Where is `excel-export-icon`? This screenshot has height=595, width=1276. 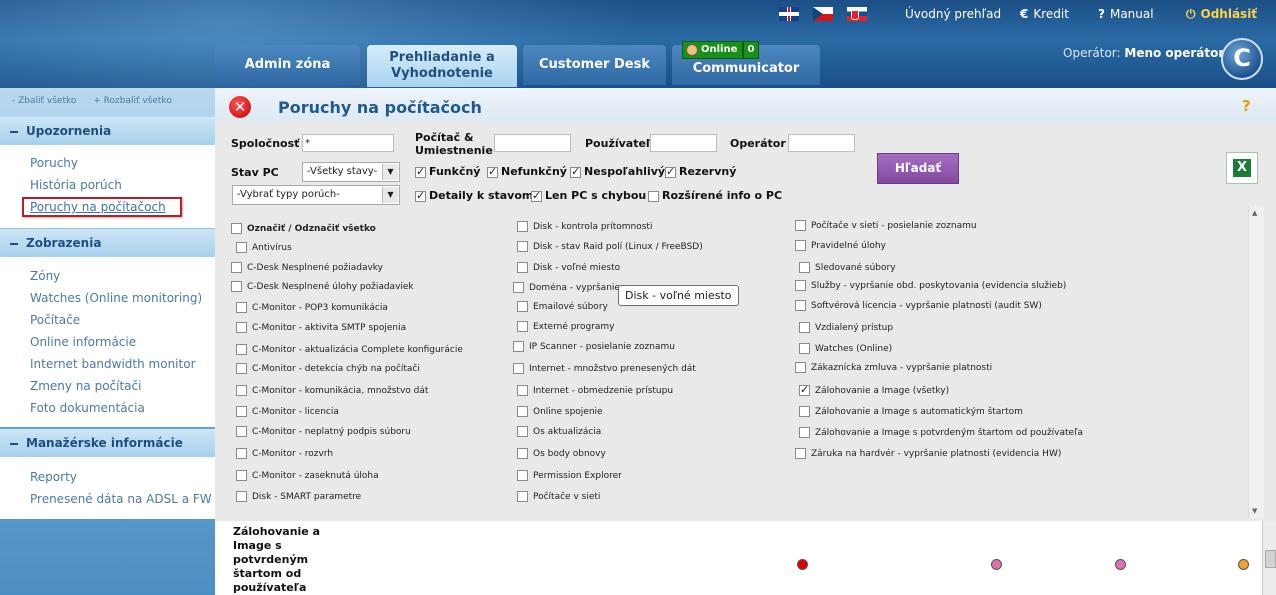
excel-export-icon is located at coordinates (1242, 168).